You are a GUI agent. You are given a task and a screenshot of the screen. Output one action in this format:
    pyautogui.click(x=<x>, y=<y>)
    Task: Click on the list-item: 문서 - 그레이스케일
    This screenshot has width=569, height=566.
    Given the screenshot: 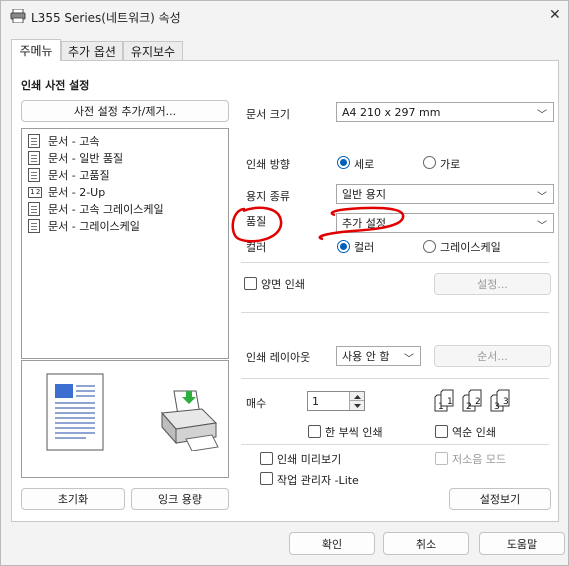 What is the action you would take?
    pyautogui.click(x=84, y=226)
    